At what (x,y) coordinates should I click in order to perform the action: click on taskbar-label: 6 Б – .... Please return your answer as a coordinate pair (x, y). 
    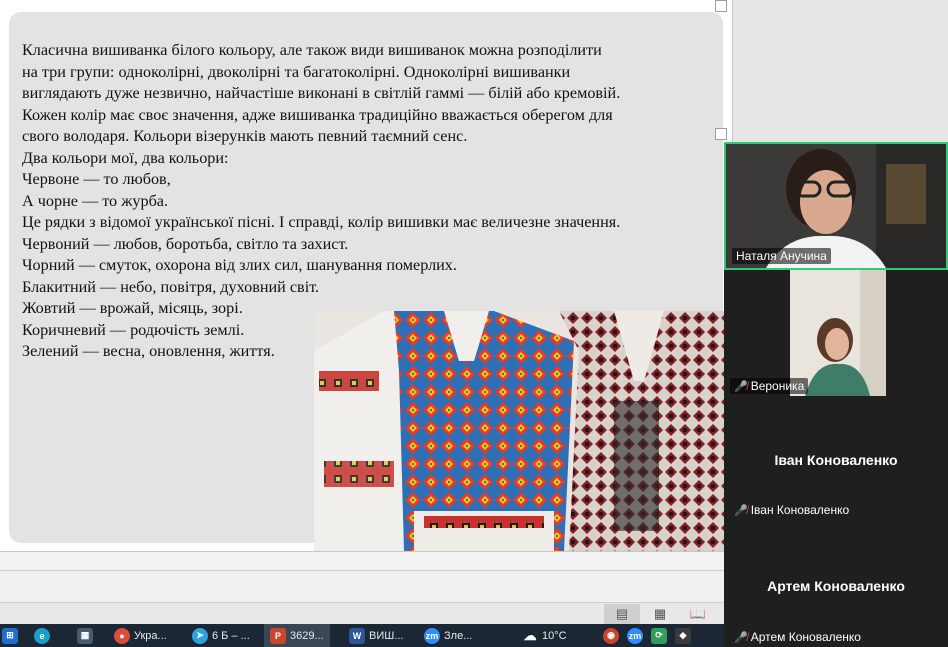
    Looking at the image, I should click on (231, 635).